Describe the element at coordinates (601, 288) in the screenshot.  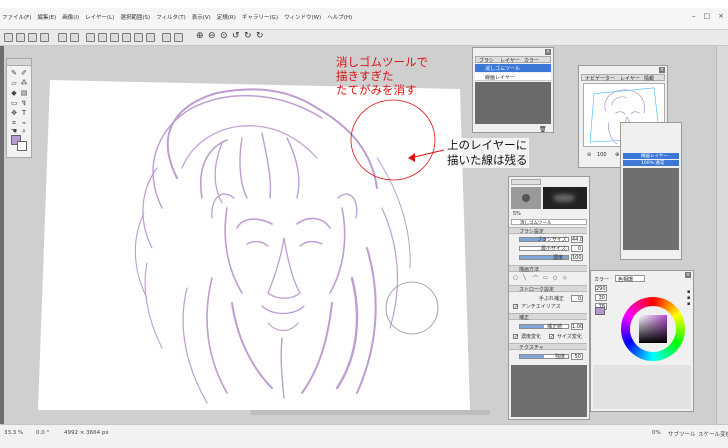
I see `hue-value: 290` at that location.